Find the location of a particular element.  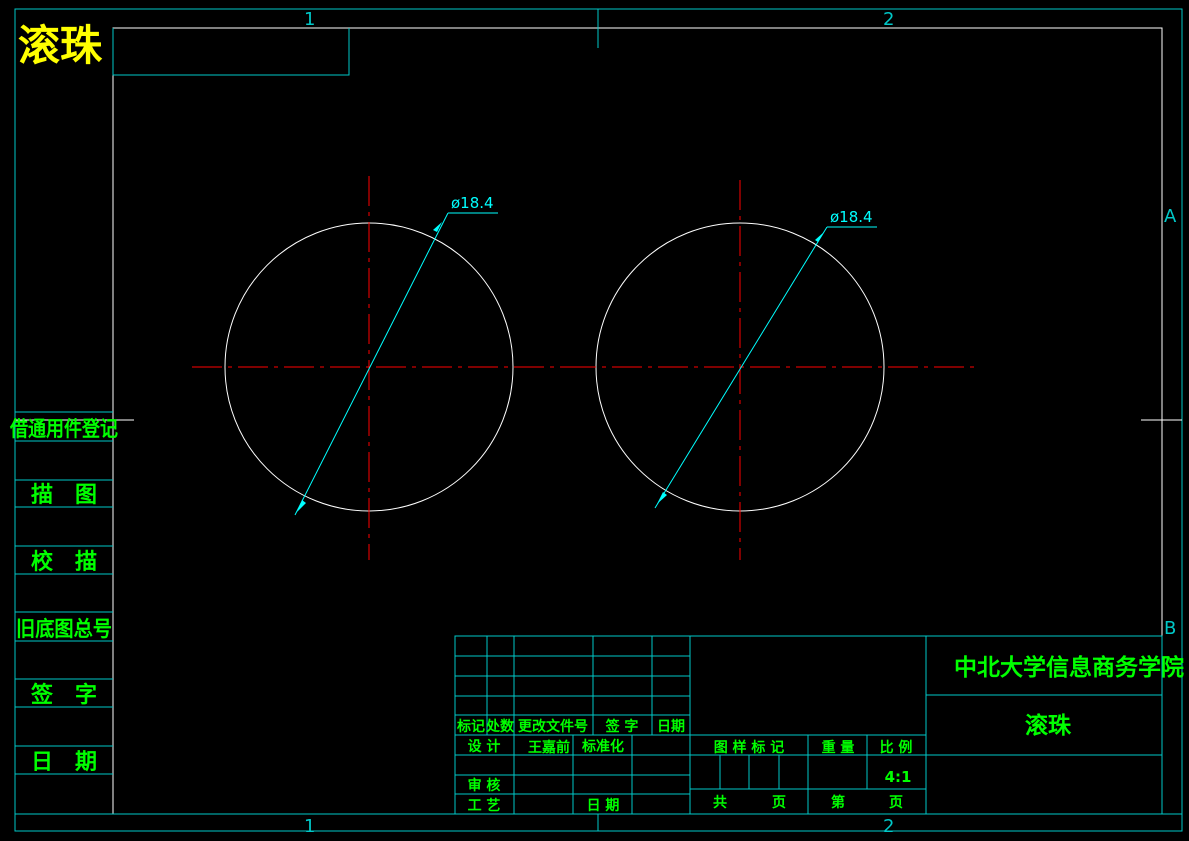

drawing-title: 滚珠 is located at coordinates (60, 45).